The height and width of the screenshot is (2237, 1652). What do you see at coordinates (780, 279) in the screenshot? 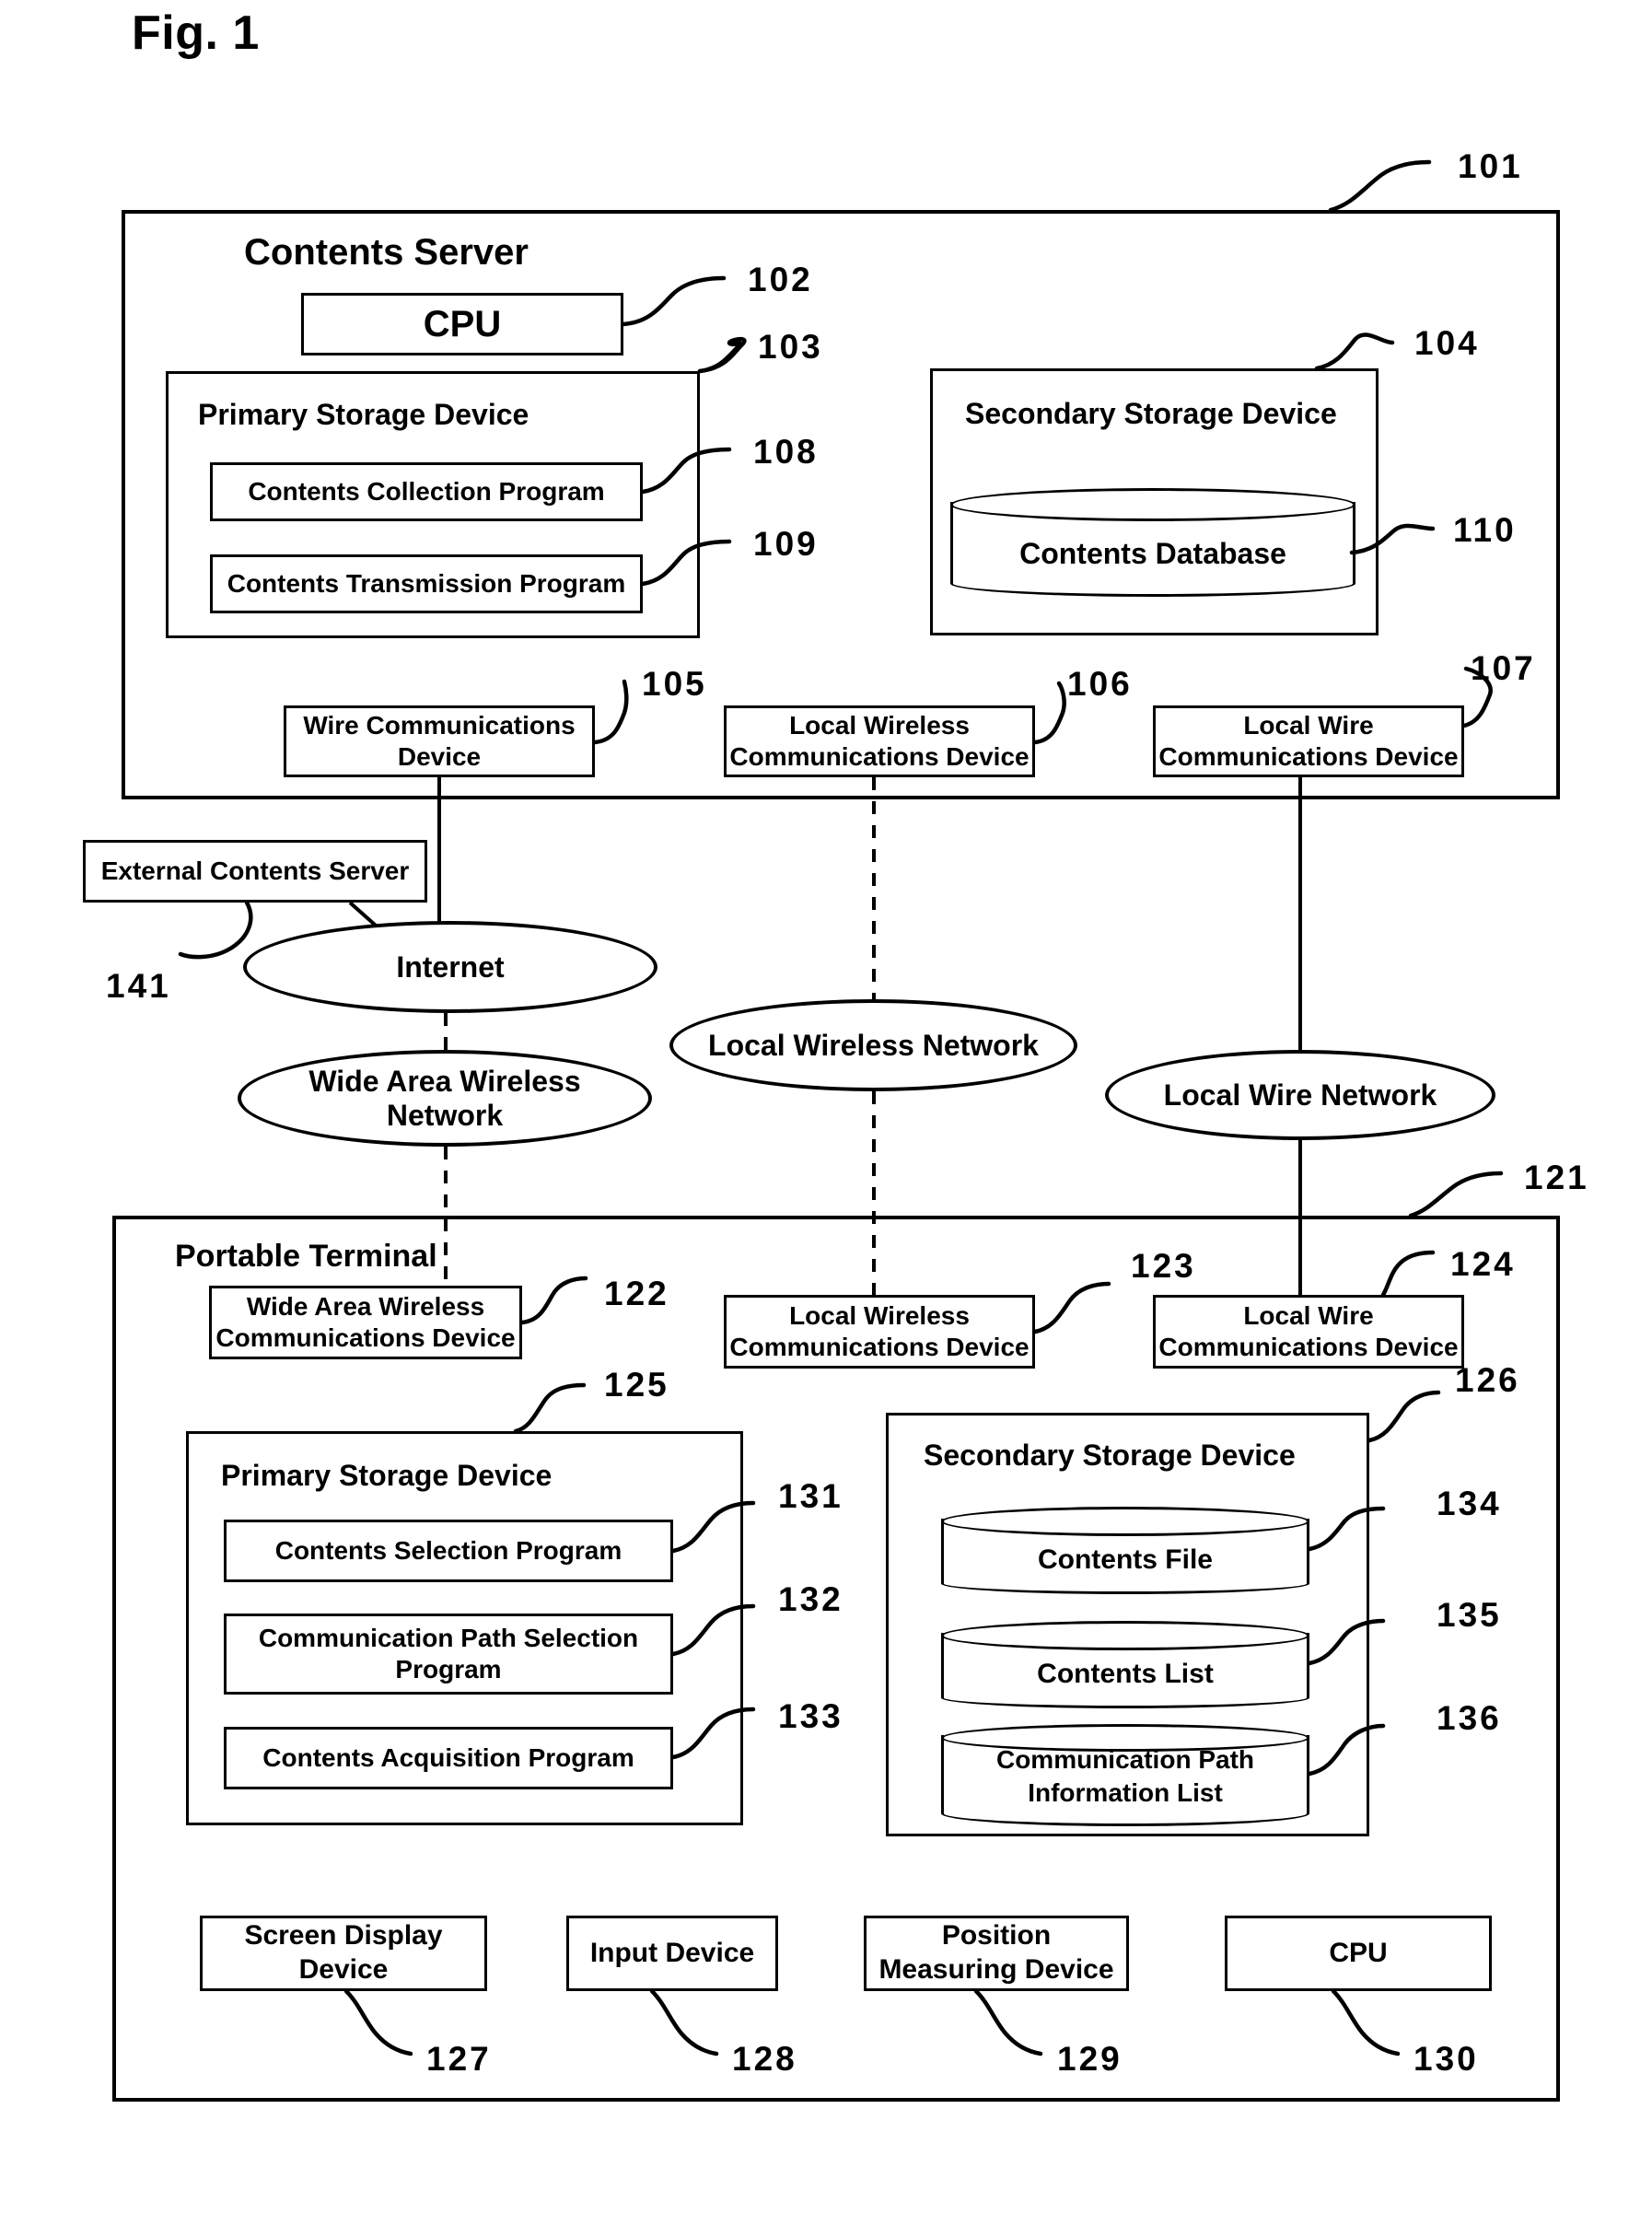
I see `ref-102: 102` at bounding box center [780, 279].